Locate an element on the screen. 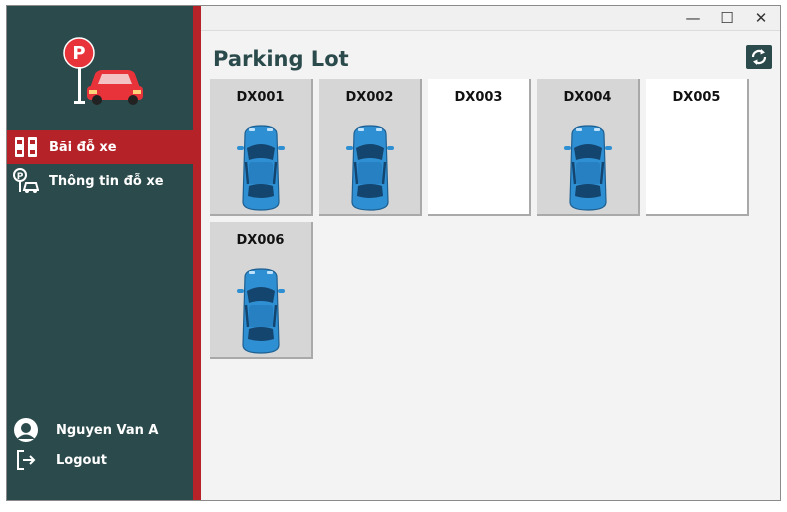  slot-label: DX006 is located at coordinates (260, 240).